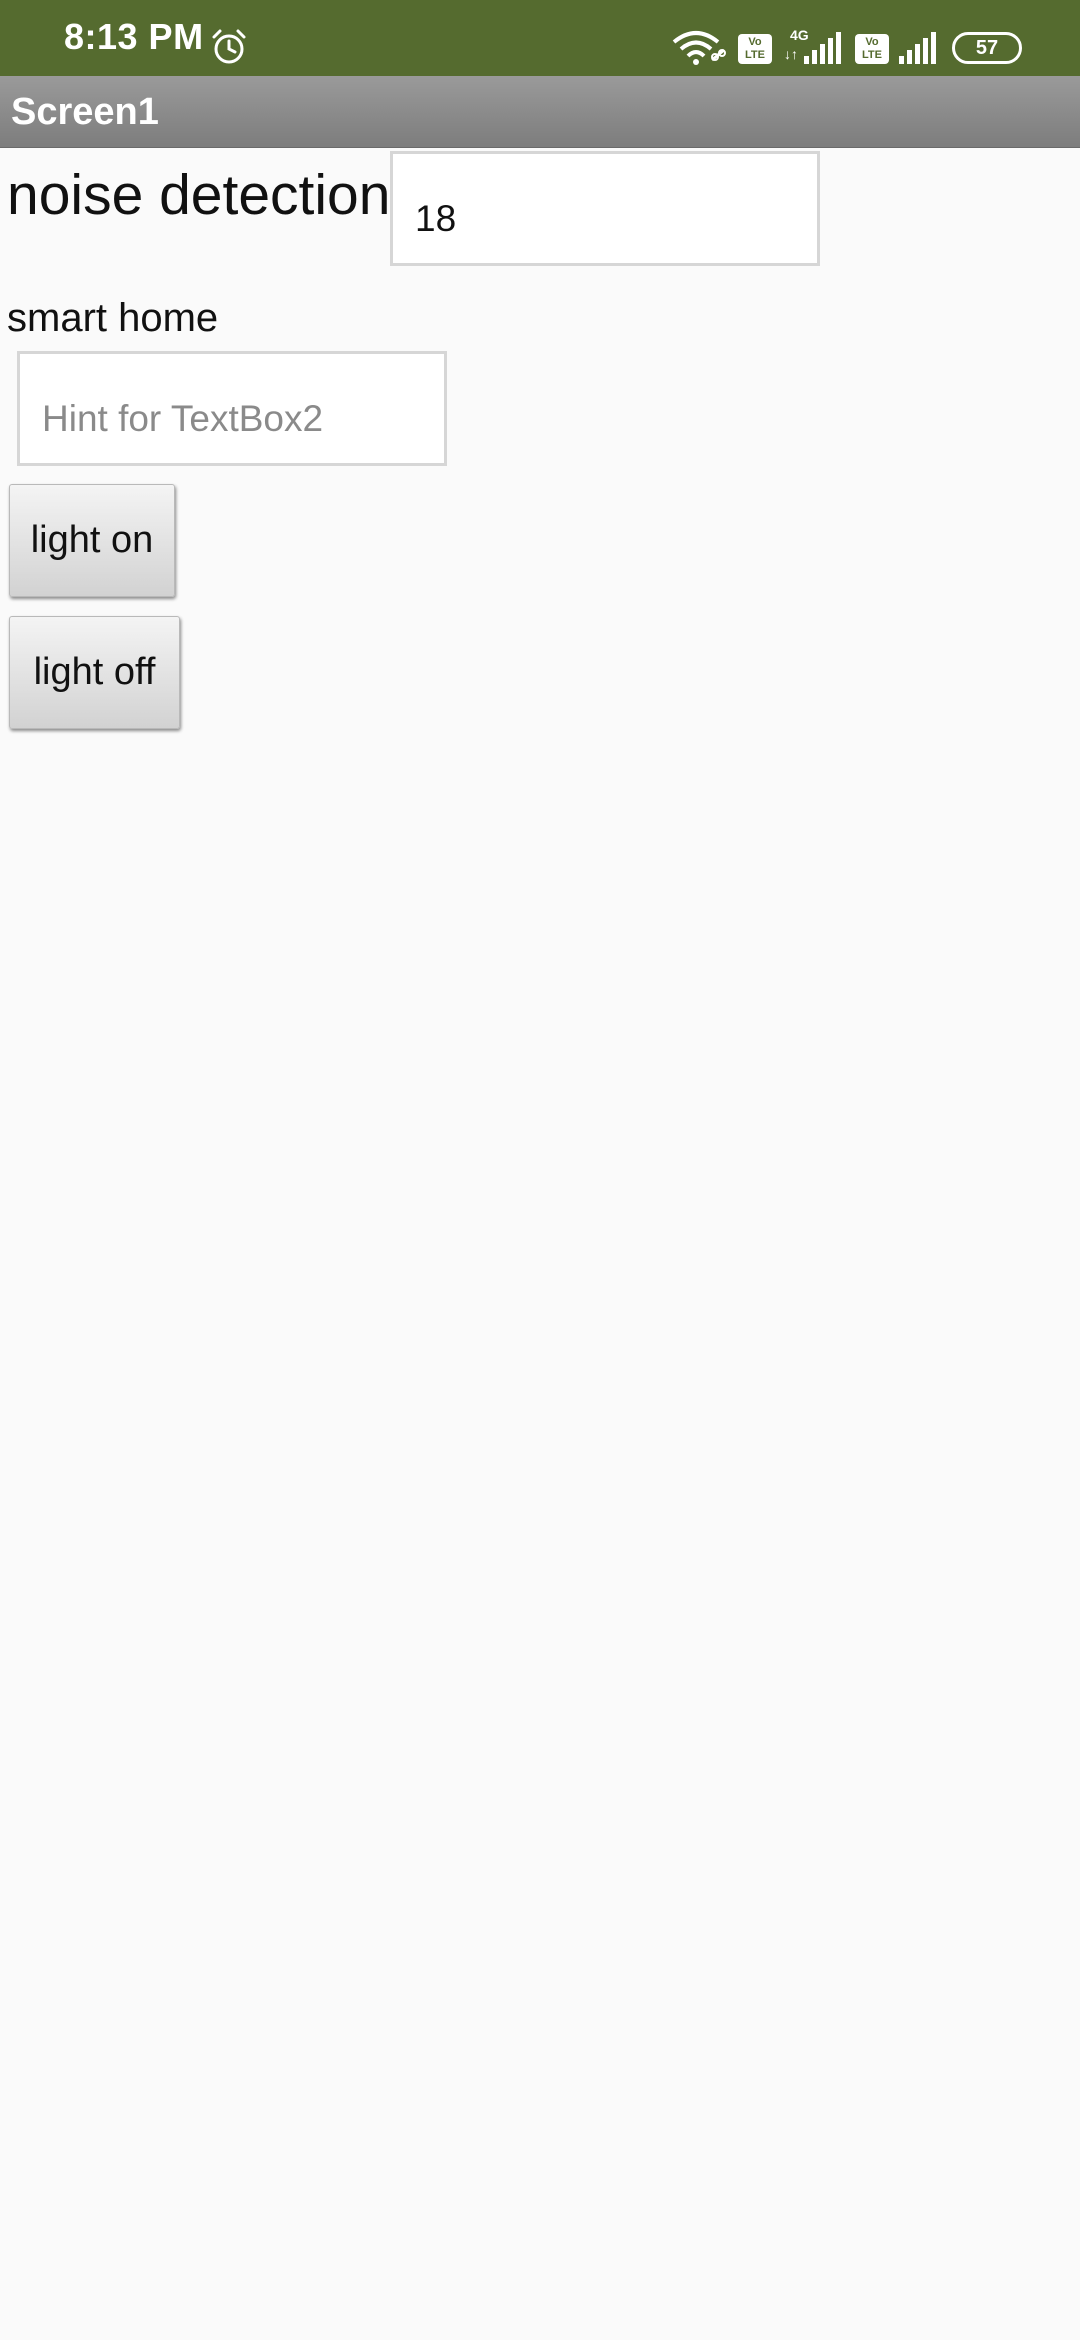 This screenshot has width=1080, height=2340. What do you see at coordinates (199, 195) in the screenshot?
I see `noise-detection-label: noise detection` at bounding box center [199, 195].